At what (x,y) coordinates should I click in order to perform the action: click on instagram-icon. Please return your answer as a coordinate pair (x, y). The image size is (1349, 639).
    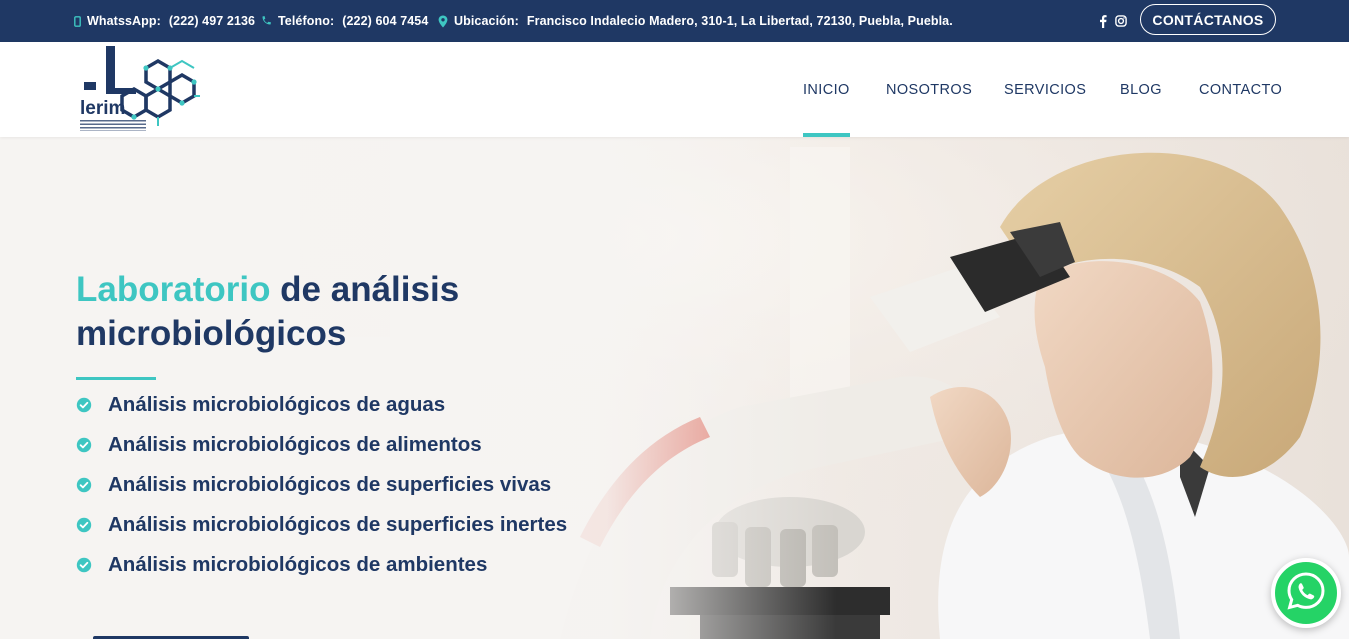
    Looking at the image, I should click on (1121, 21).